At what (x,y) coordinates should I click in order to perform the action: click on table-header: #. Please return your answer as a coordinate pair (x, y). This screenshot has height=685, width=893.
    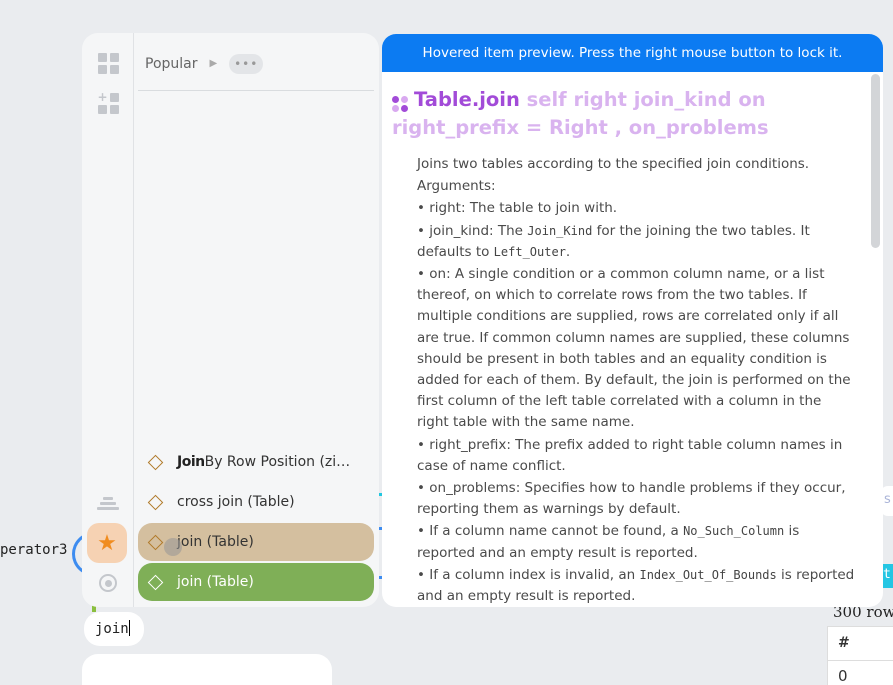
    Looking at the image, I should click on (860, 644).